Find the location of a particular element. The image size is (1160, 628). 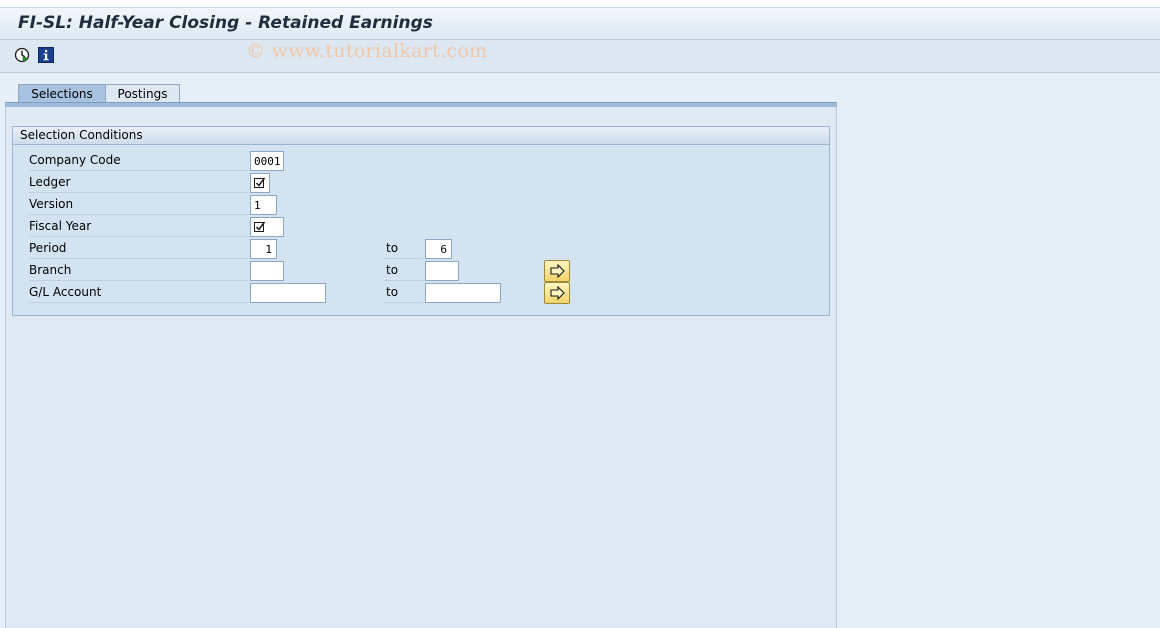

company-code-label: Company Code is located at coordinates (139, 160).